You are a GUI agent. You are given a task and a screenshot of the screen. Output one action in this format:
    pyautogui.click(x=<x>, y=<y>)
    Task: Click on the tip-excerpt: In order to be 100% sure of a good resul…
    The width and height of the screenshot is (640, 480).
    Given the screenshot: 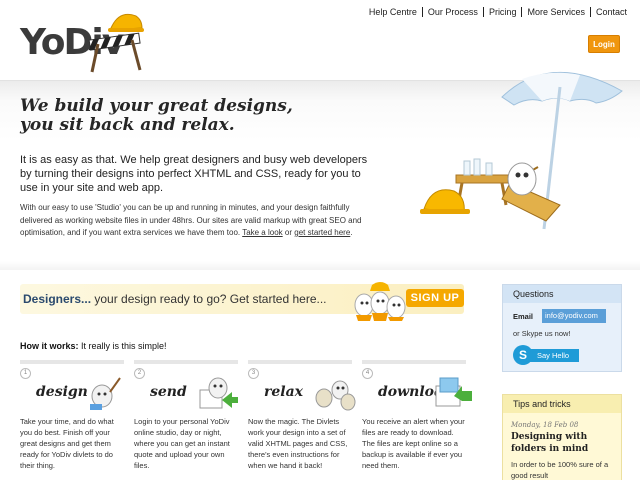 What is the action you would take?
    pyautogui.click(x=560, y=470)
    